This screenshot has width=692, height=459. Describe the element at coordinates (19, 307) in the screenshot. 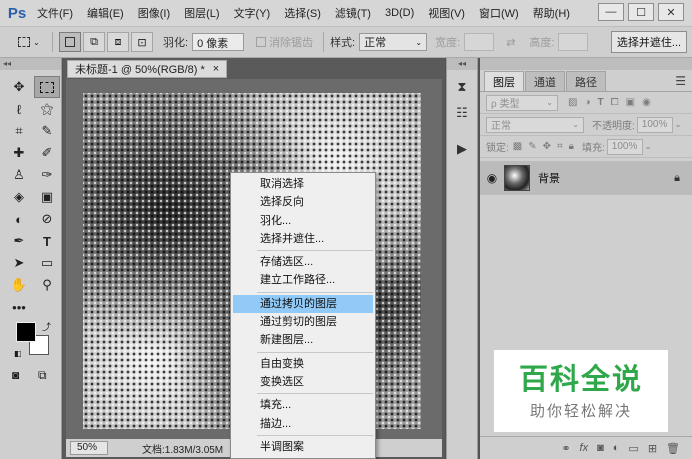

I see `more-tools-icon: •••` at that location.